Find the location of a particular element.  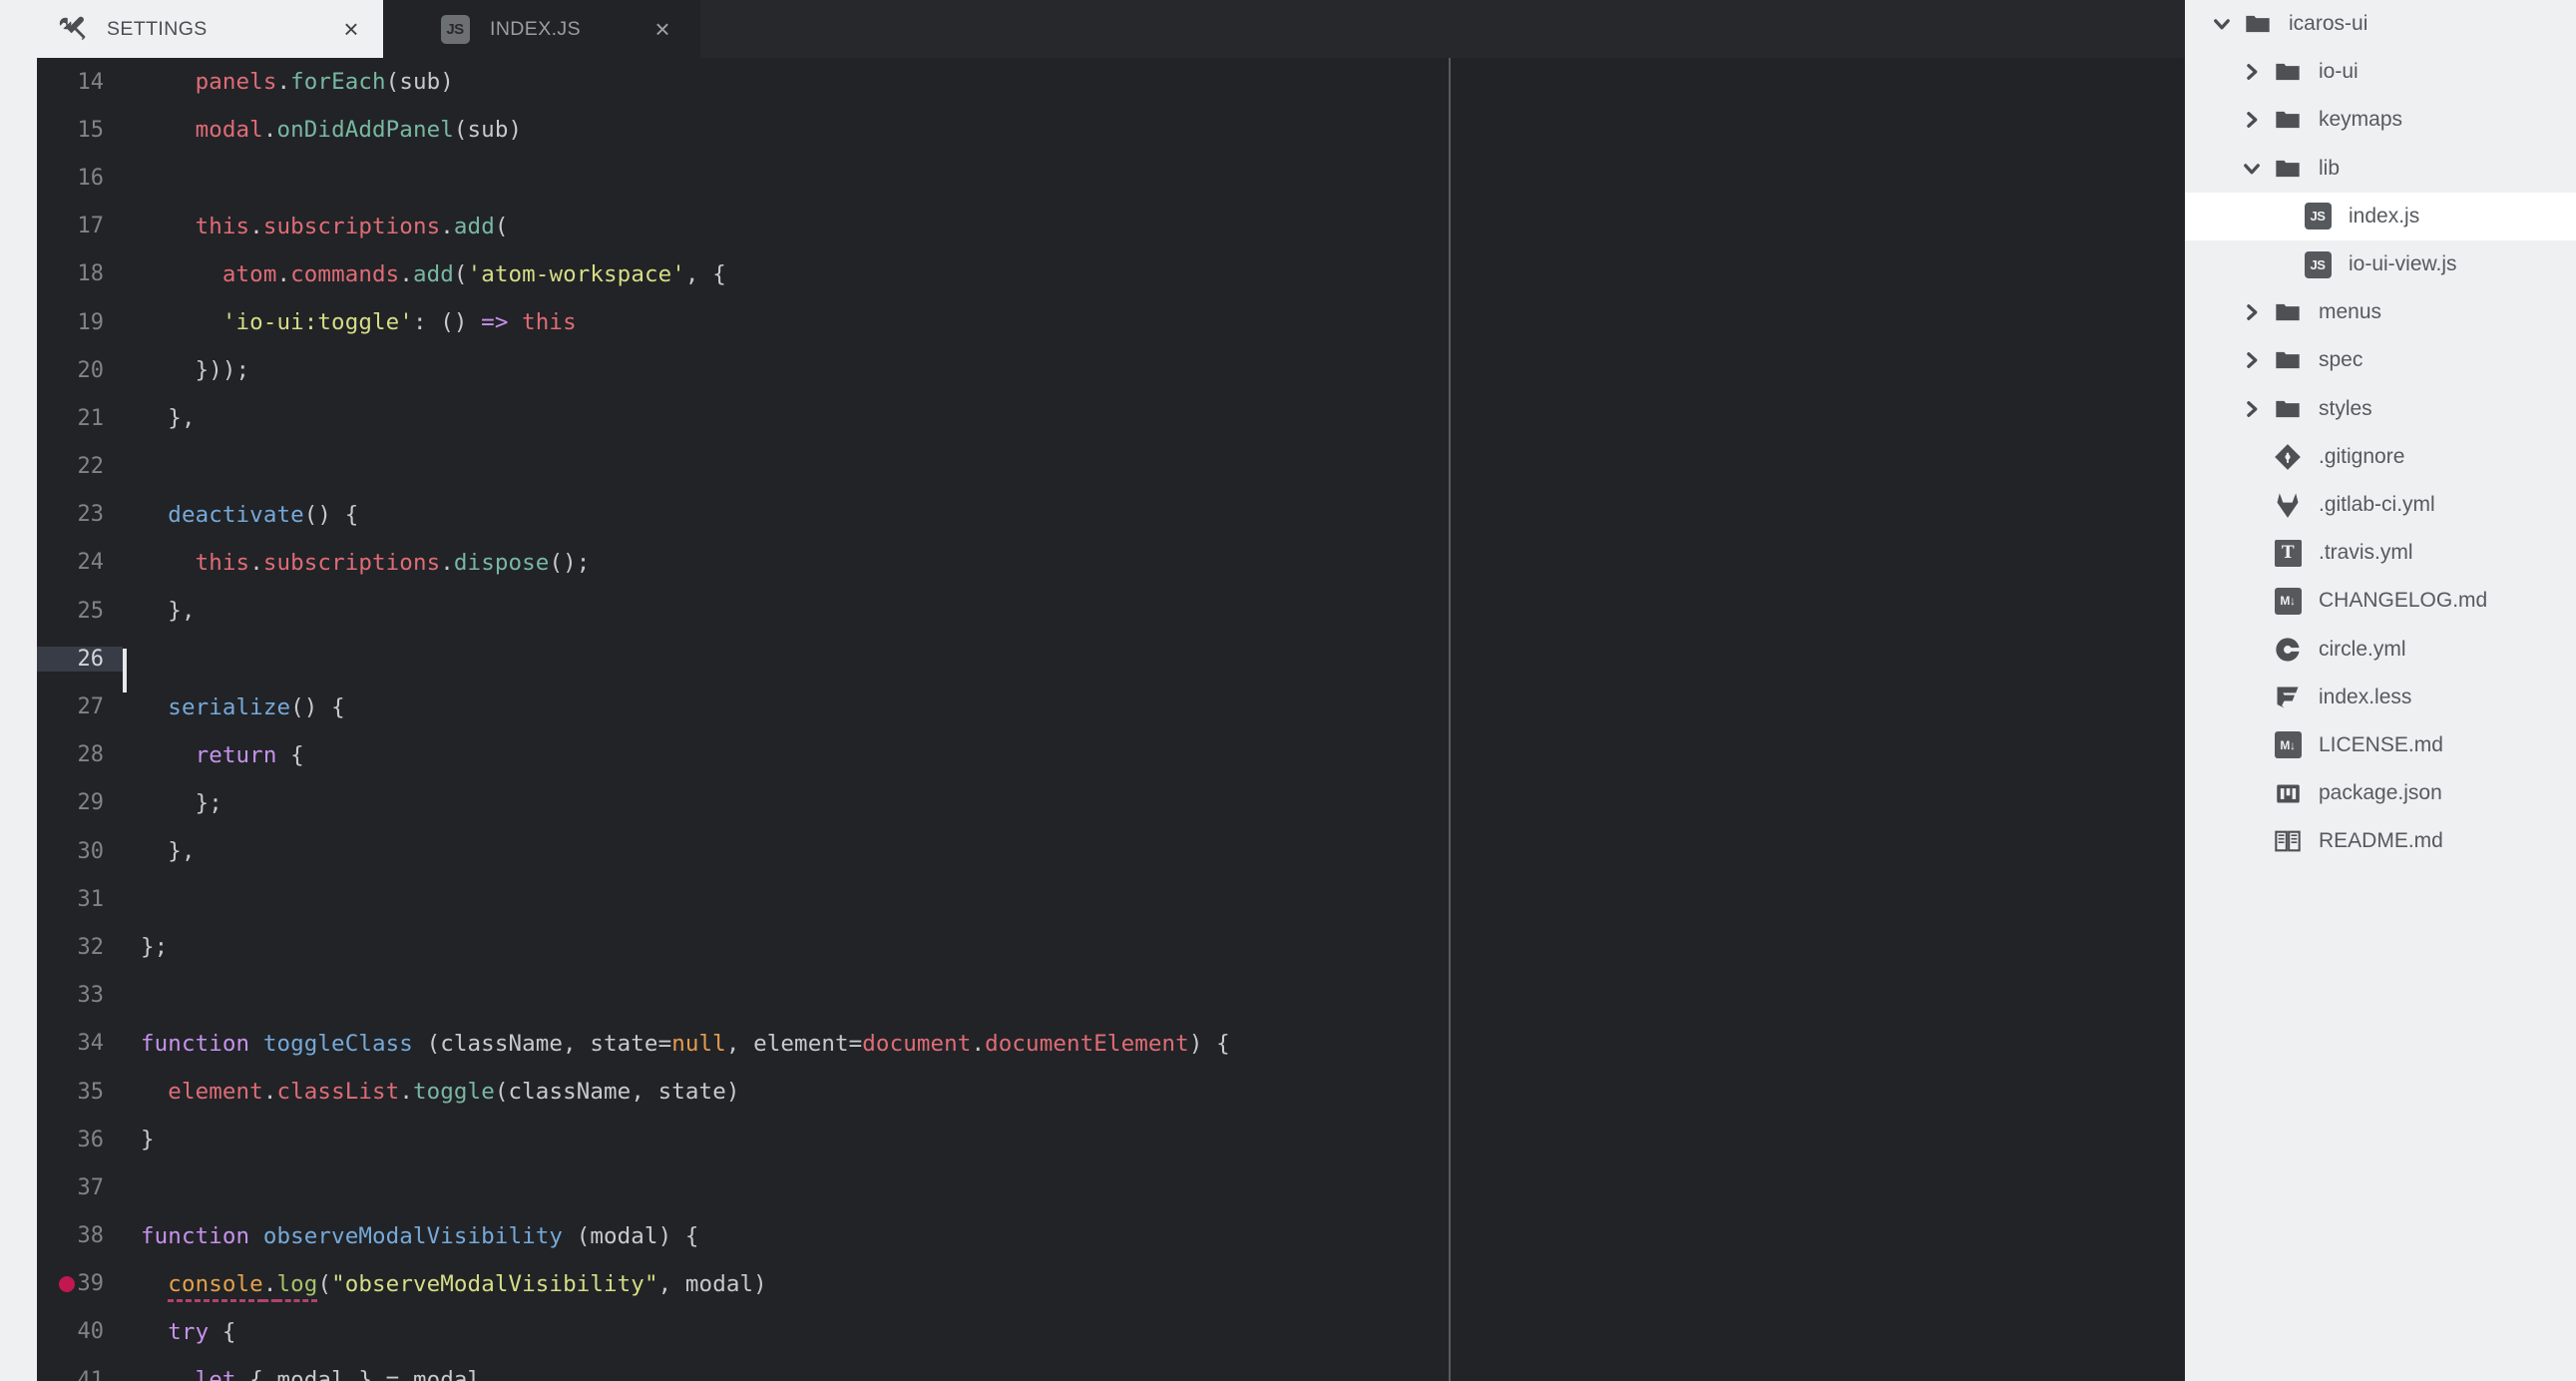

line-number: 38 is located at coordinates (80, 1235).